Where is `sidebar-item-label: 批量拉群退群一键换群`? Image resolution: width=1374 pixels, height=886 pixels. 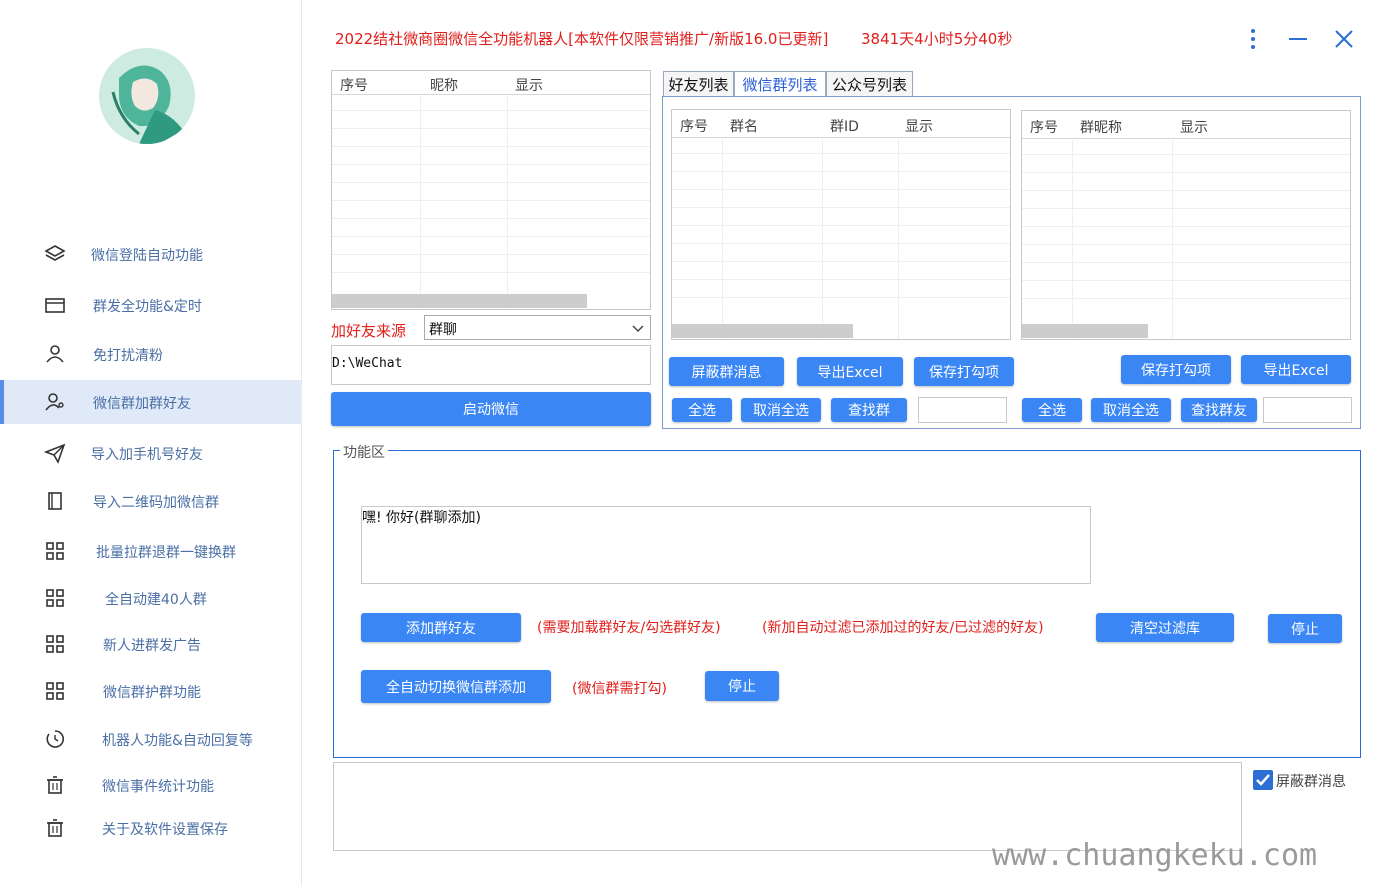 sidebar-item-label: 批量拉群退群一键换群 is located at coordinates (166, 553).